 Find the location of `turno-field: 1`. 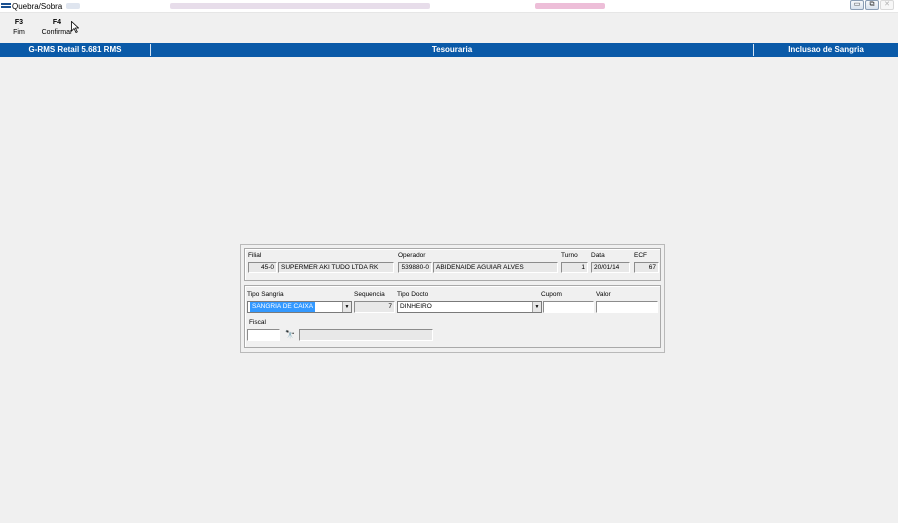

turno-field: 1 is located at coordinates (574, 267).